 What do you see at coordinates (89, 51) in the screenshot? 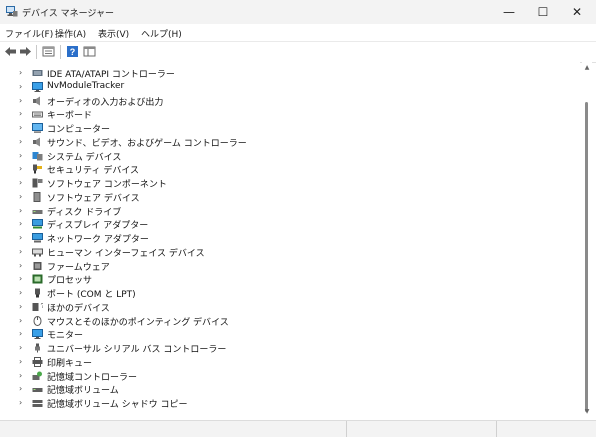
I see `view-pane-icon` at bounding box center [89, 51].